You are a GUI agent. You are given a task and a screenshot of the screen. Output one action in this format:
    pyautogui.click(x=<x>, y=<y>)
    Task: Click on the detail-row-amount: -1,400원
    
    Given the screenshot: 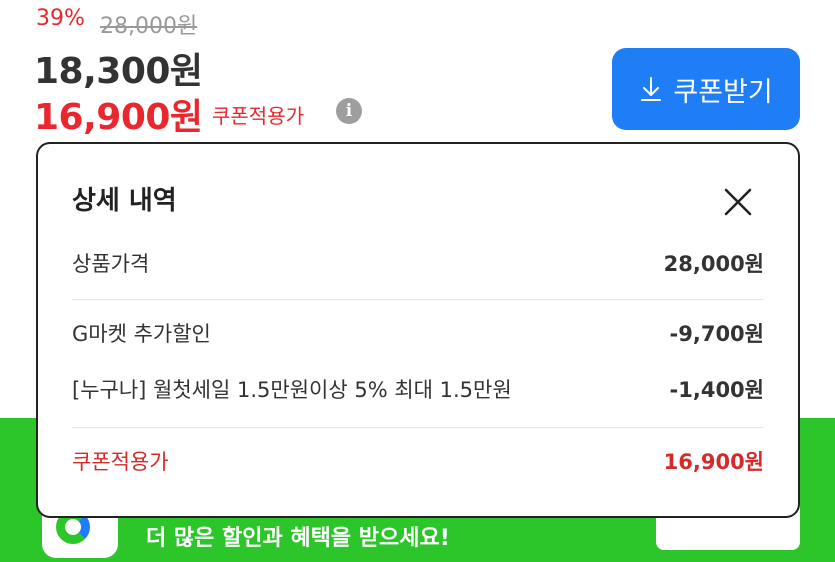 What is the action you would take?
    pyautogui.click(x=716, y=390)
    